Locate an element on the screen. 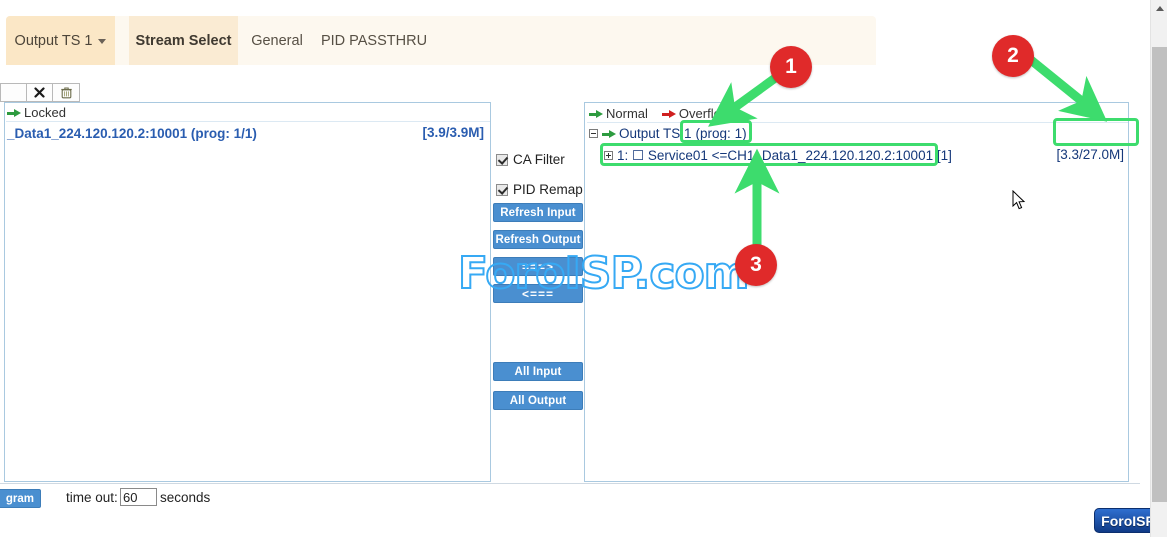 The image size is (1167, 537). delete-button is located at coordinates (67, 92).